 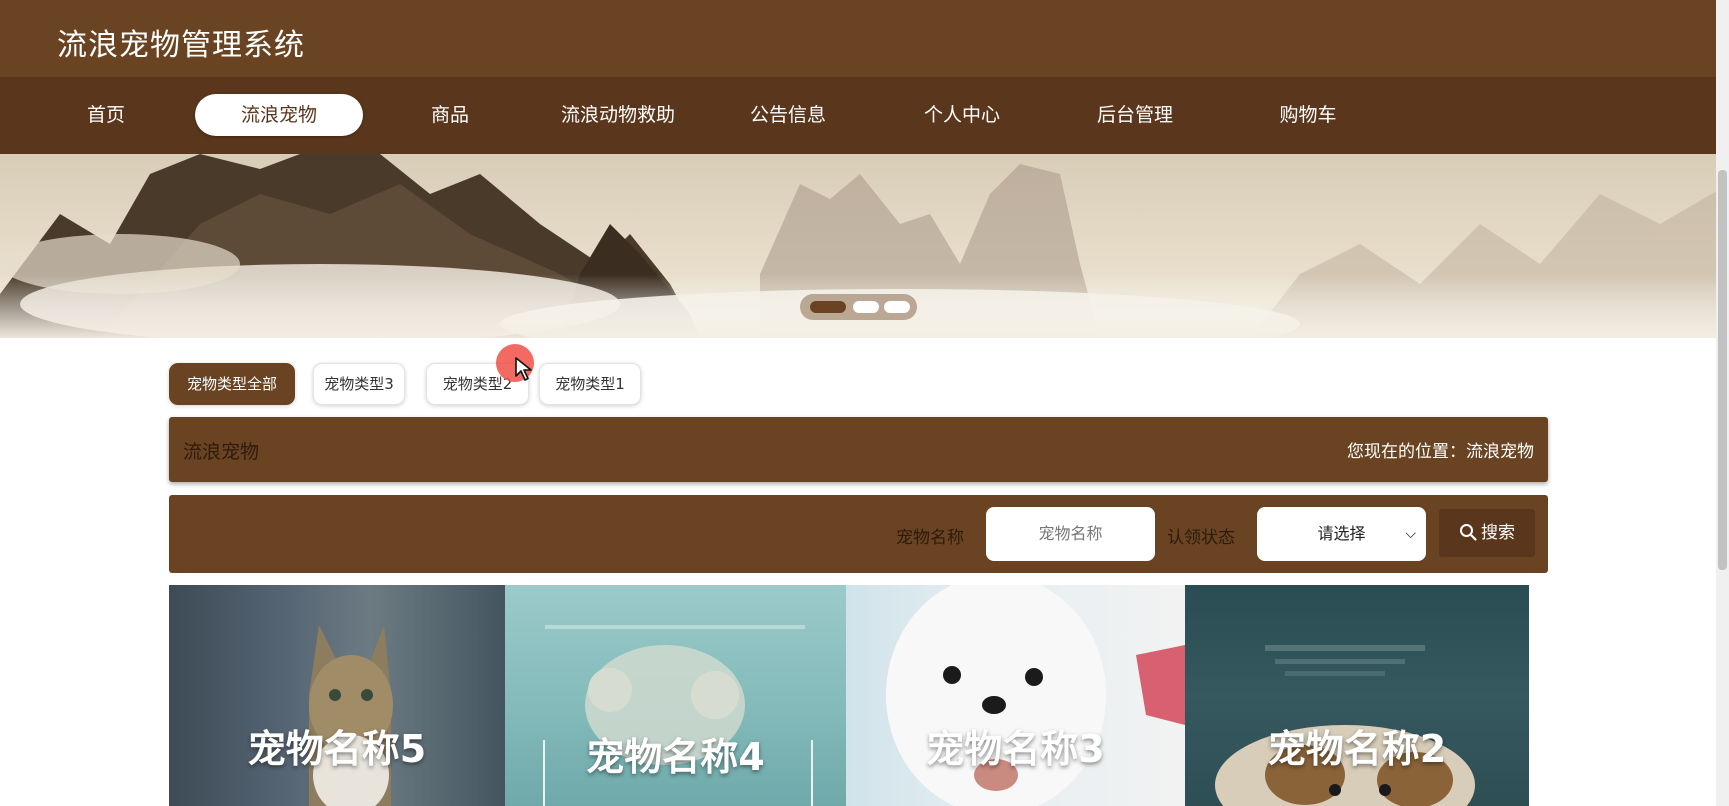 What do you see at coordinates (232, 384) in the screenshot?
I see `category-all: 宠物类型全部` at bounding box center [232, 384].